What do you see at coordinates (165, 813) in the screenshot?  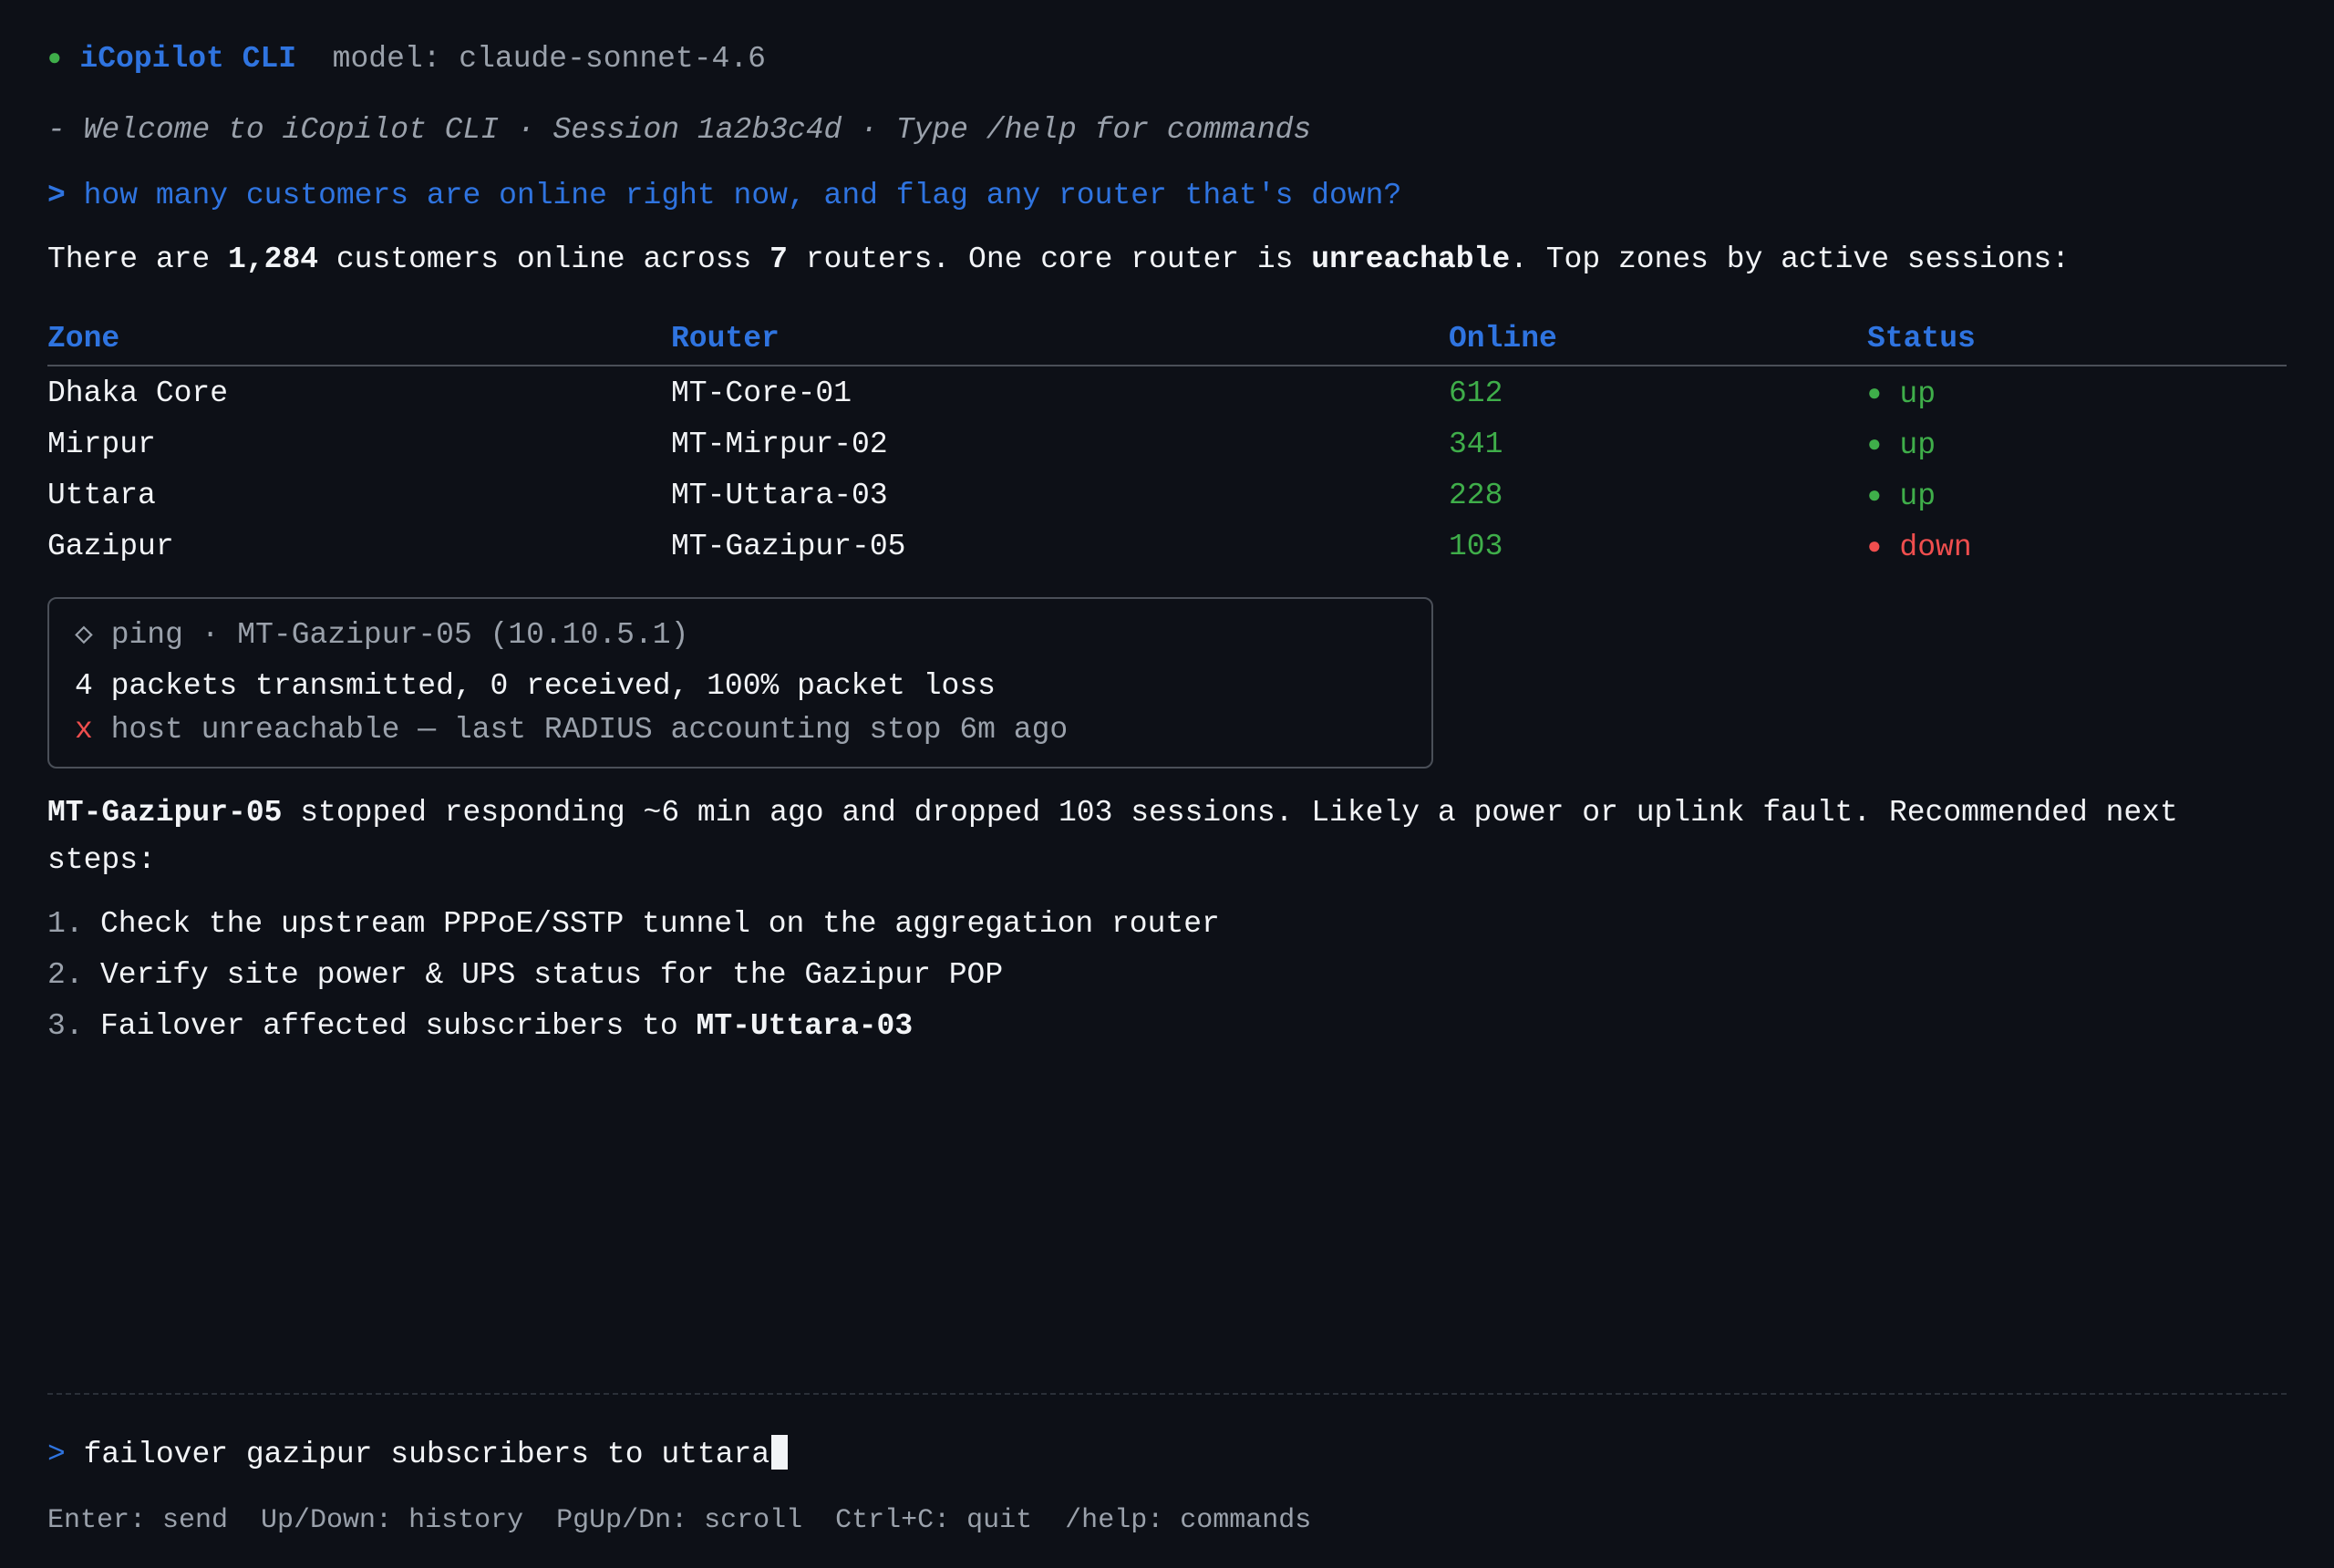 I see `summary-router: MT-Gazipur-05` at bounding box center [165, 813].